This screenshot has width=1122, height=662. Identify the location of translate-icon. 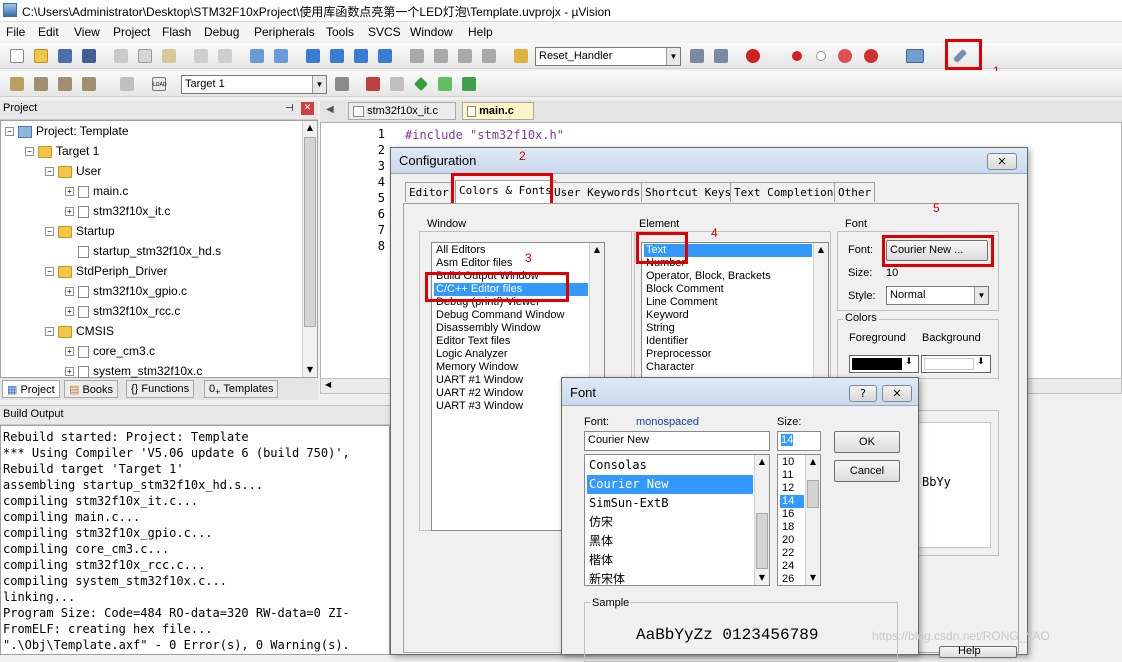
(17, 84).